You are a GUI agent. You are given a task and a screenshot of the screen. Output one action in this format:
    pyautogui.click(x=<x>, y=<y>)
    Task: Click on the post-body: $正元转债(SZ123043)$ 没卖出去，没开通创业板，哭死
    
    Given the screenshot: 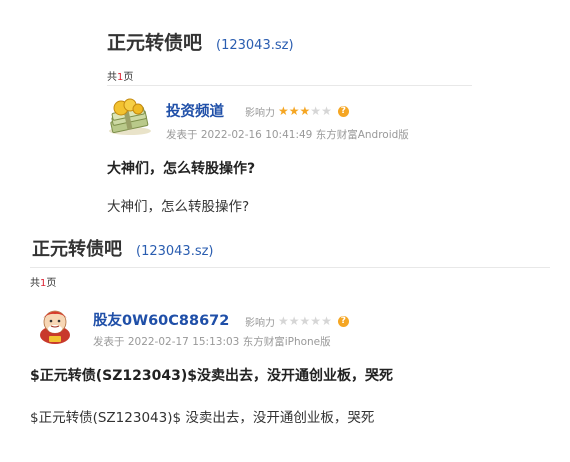 What is the action you would take?
    pyautogui.click(x=202, y=418)
    